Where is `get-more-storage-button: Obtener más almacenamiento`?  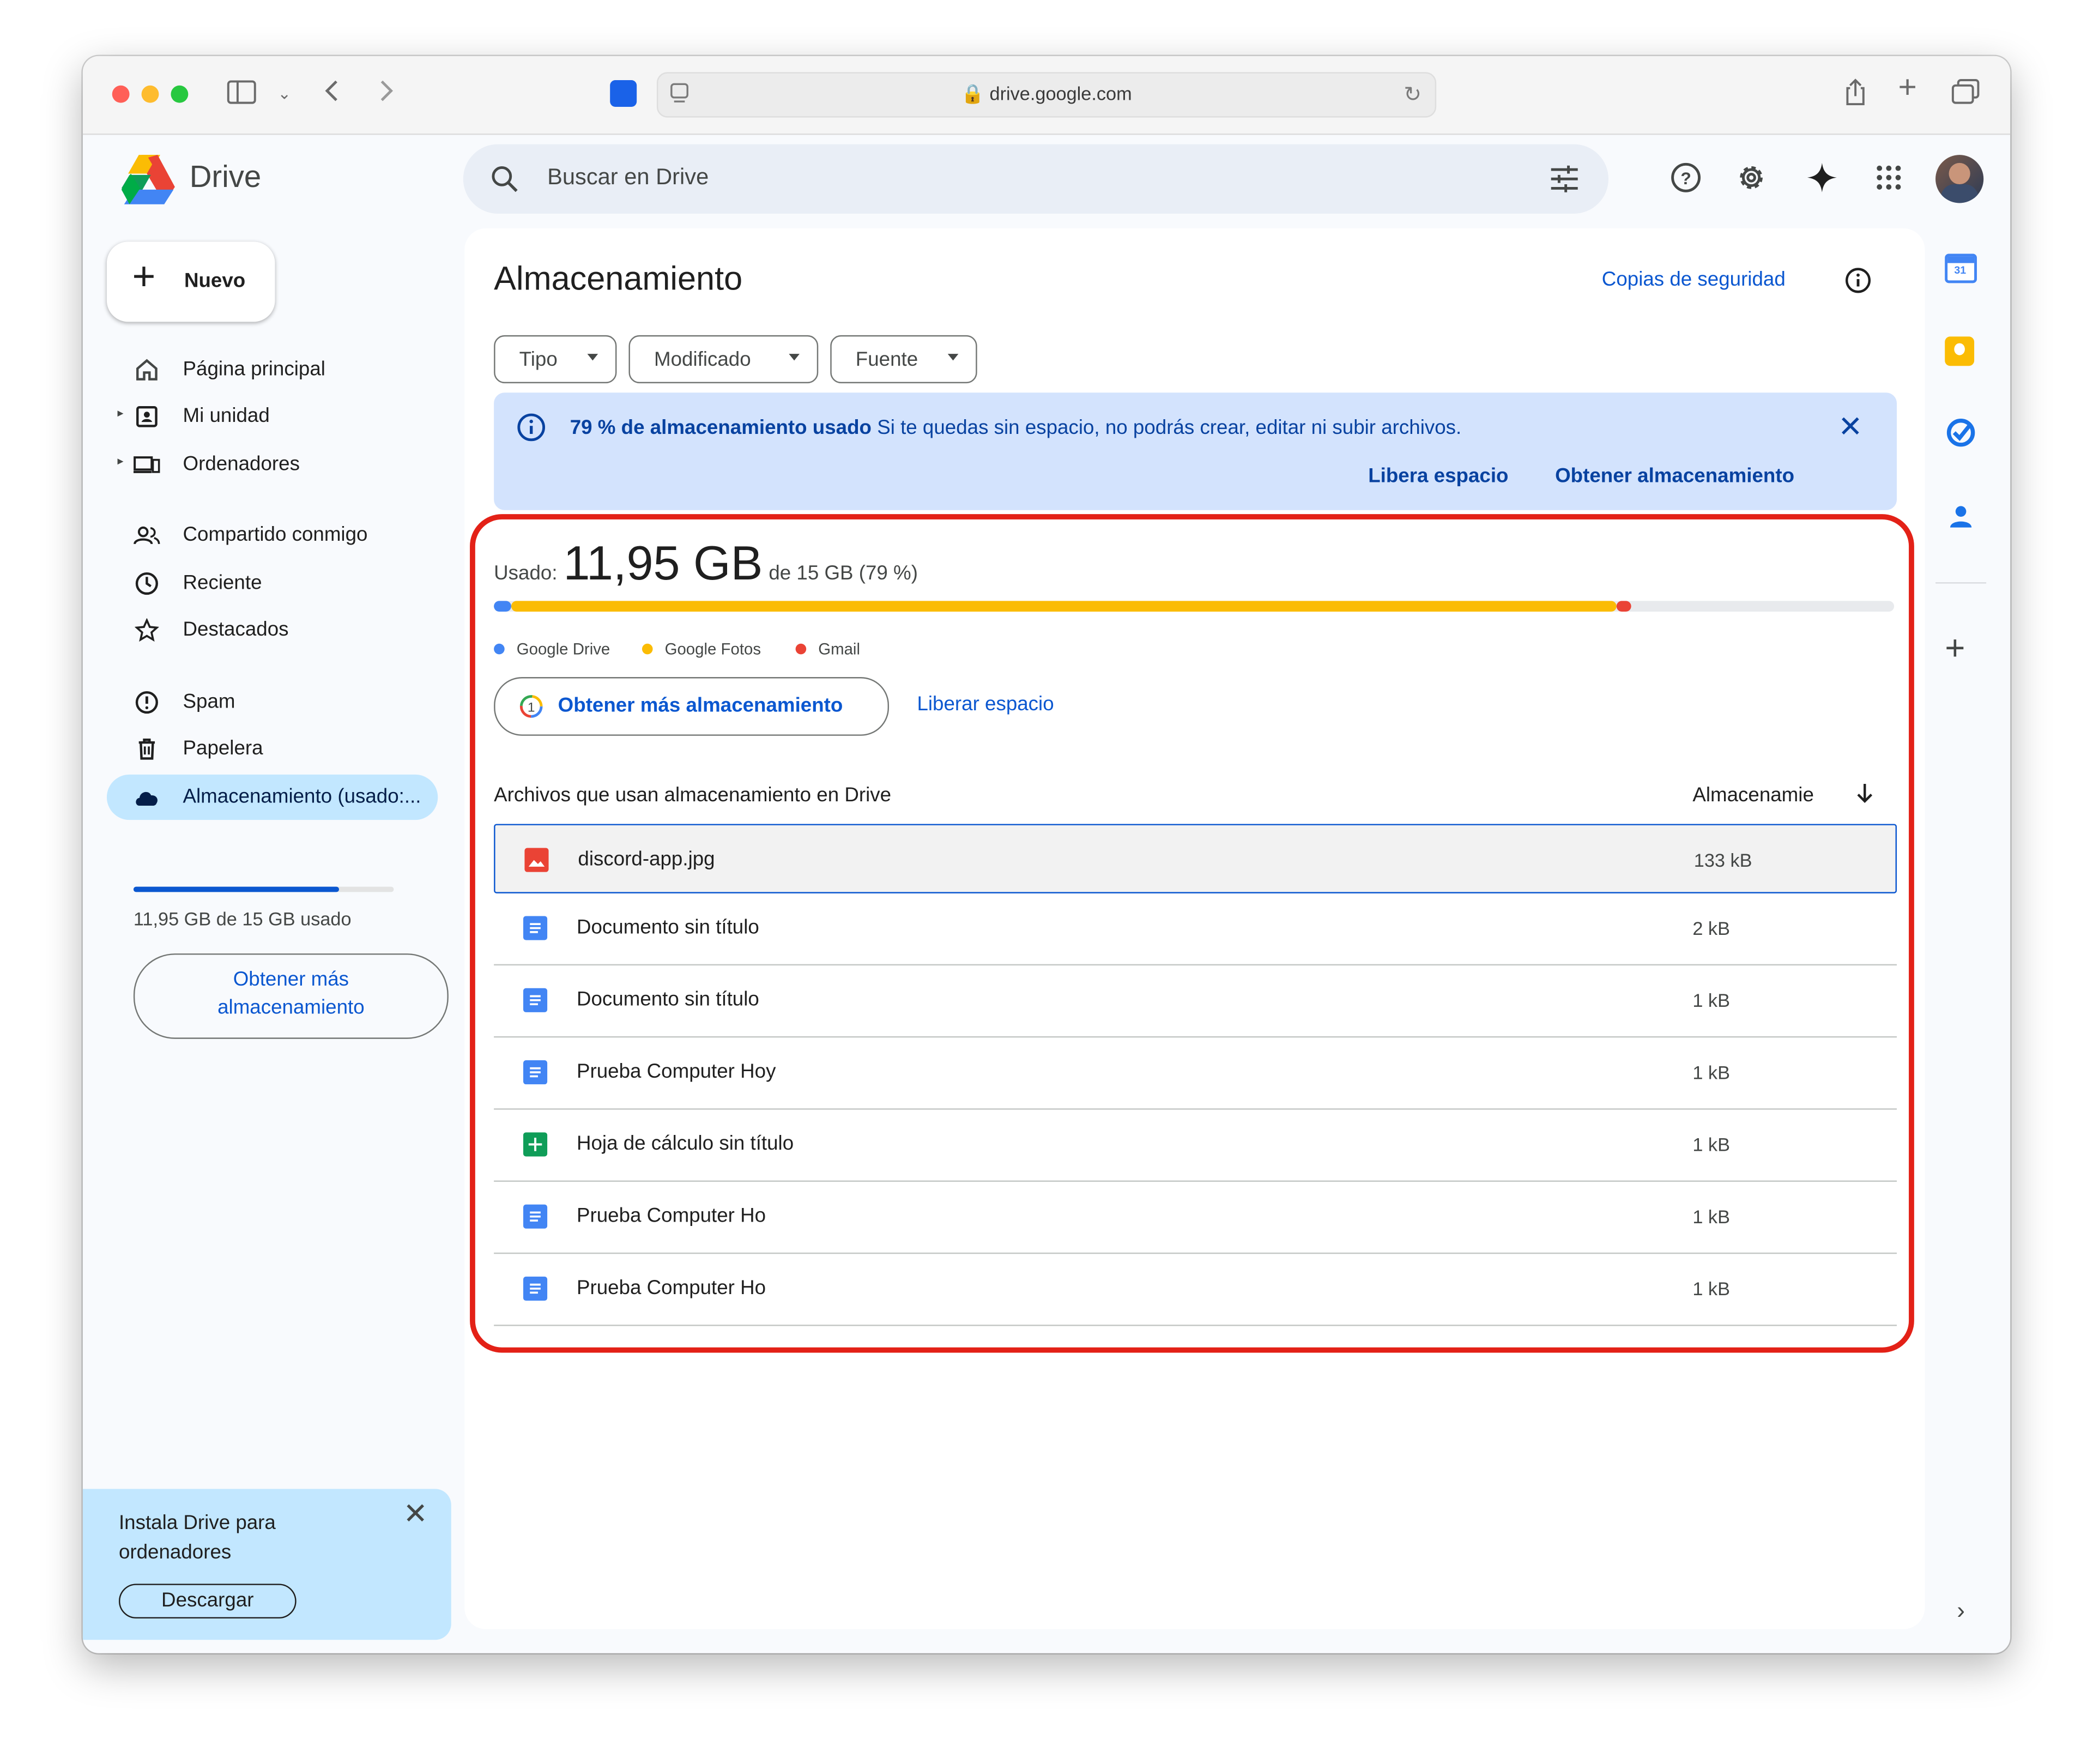 get-more-storage-button: Obtener más almacenamiento is located at coordinates (291, 996).